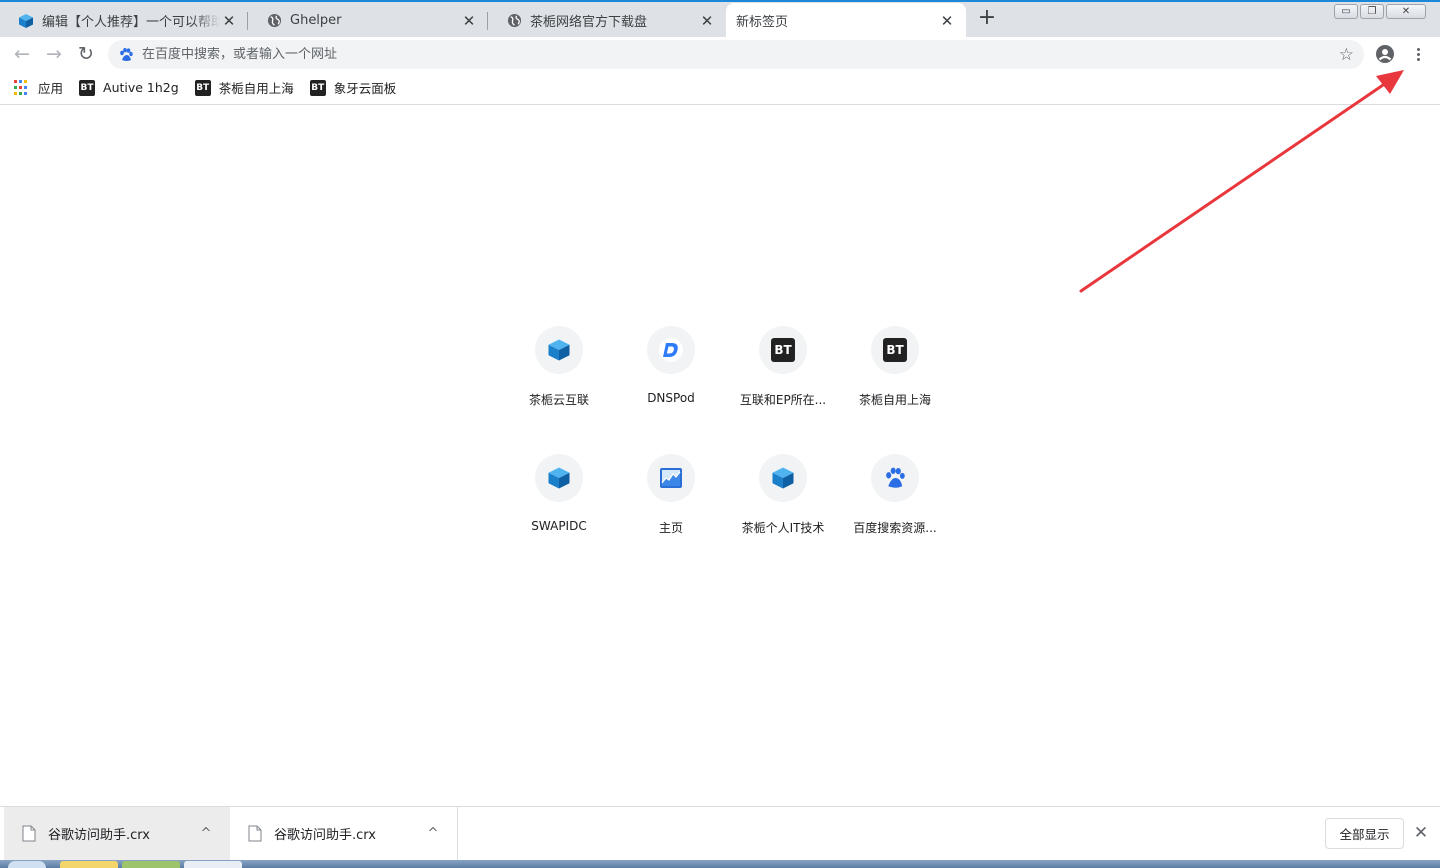 The image size is (1440, 868). I want to click on bookmark-xiangya-panel: BT 象牙云面板, so click(353, 87).